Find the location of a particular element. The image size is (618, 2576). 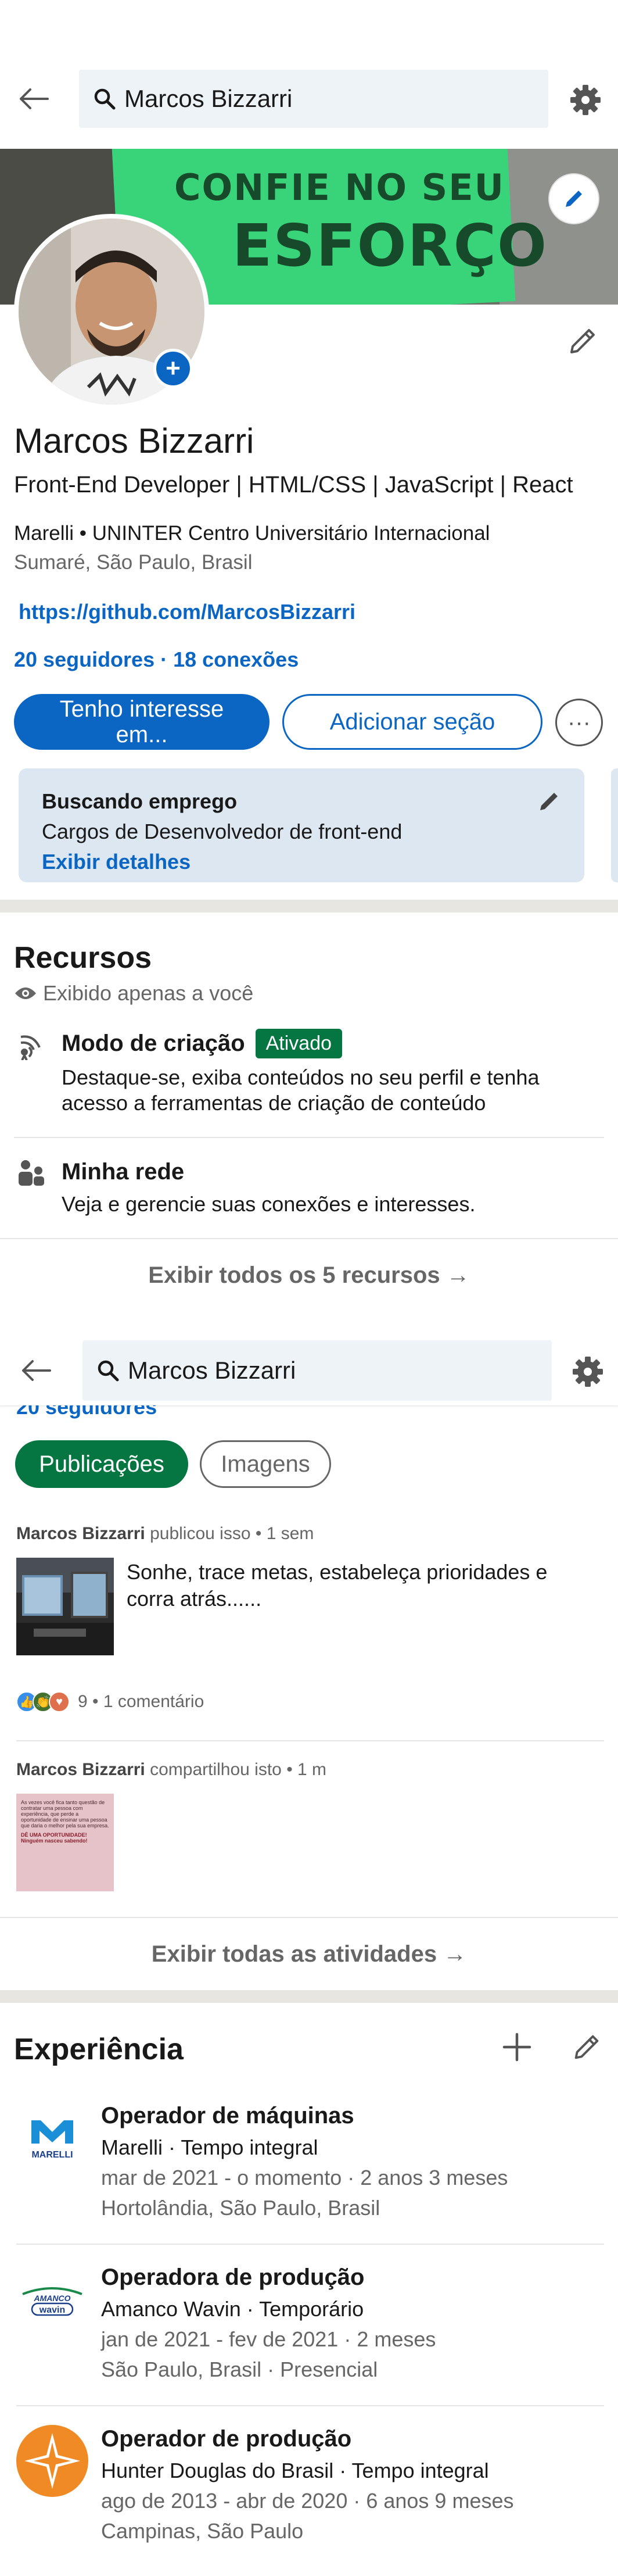

show-all-activity-label: Exibir todas as atividades is located at coordinates (294, 1954).